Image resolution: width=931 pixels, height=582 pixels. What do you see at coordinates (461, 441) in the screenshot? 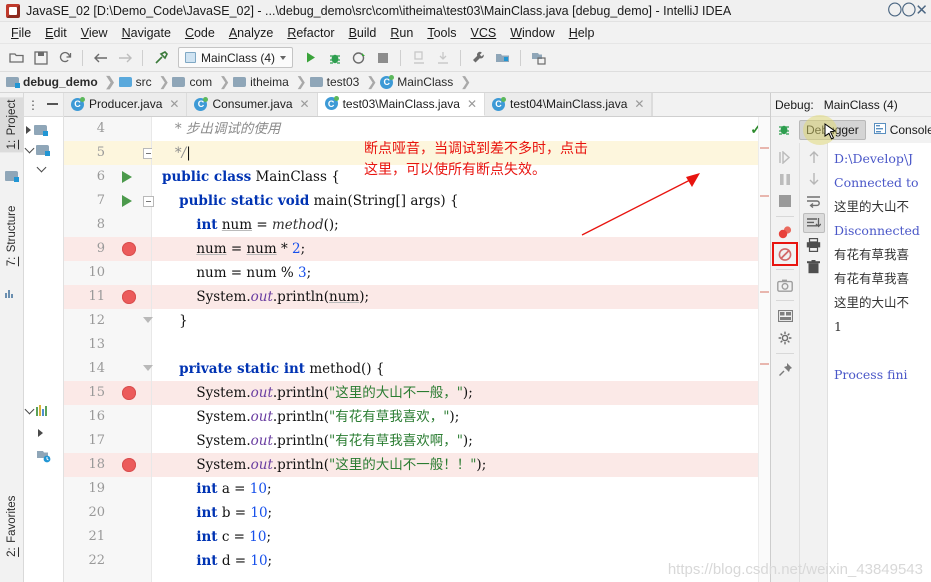
I see `code-line-17: System.out.println("有花有草我喜欢啊，");` at bounding box center [461, 441].